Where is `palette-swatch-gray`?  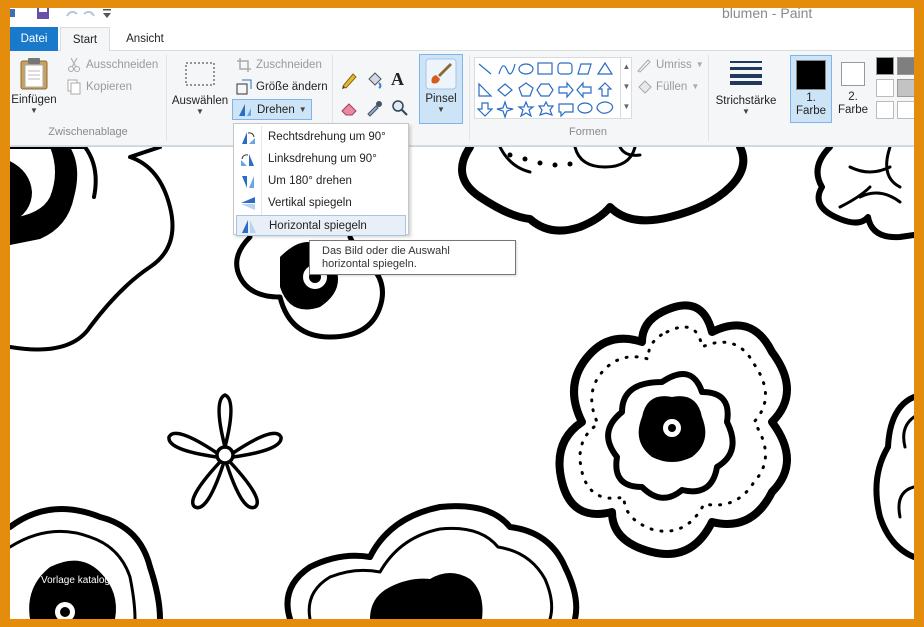
palette-swatch-gray is located at coordinates (905, 66).